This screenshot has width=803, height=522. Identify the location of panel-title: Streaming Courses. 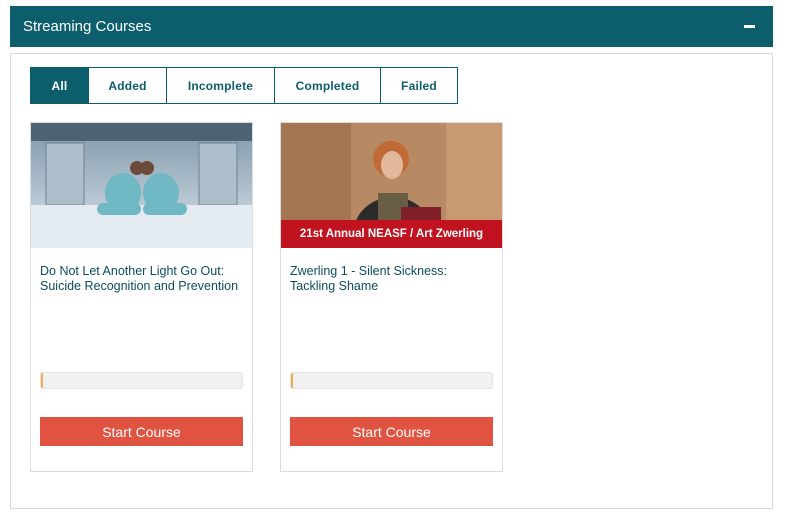
(87, 26).